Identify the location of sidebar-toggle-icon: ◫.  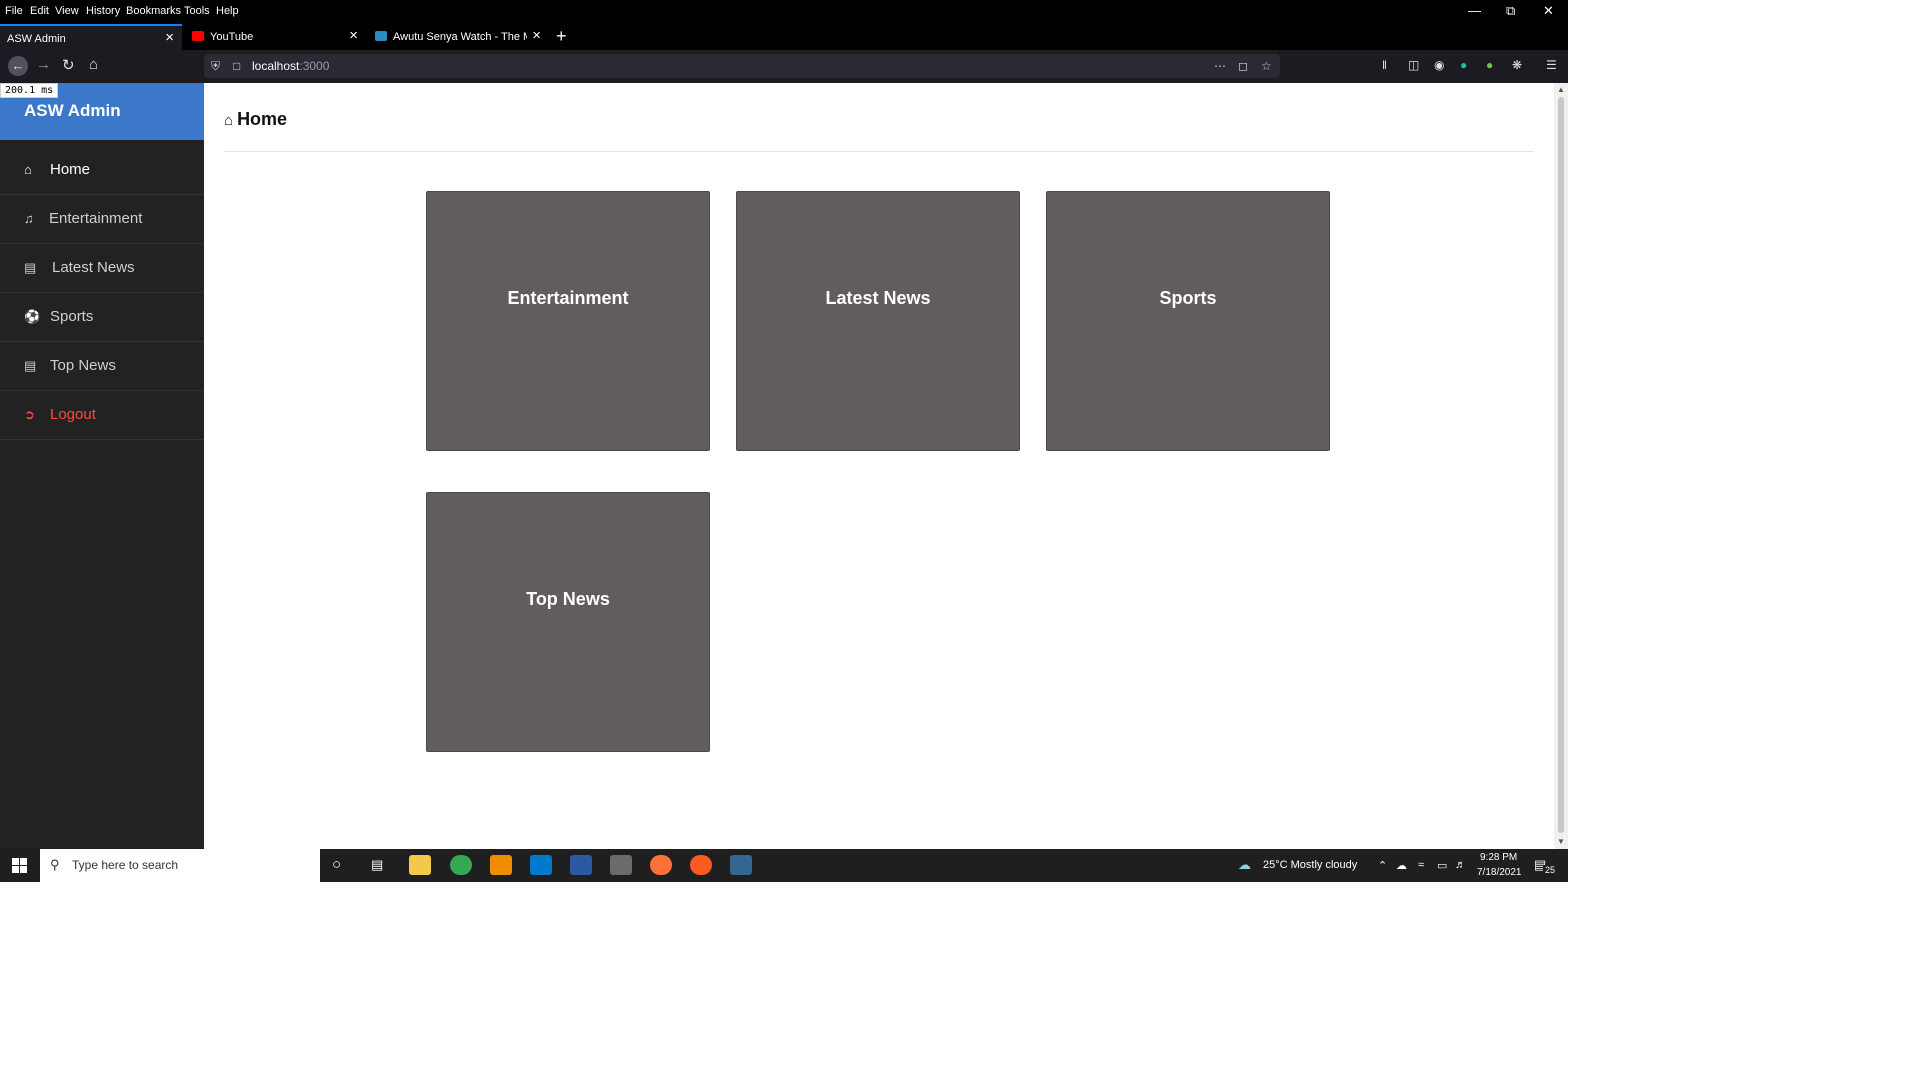
(1413, 65).